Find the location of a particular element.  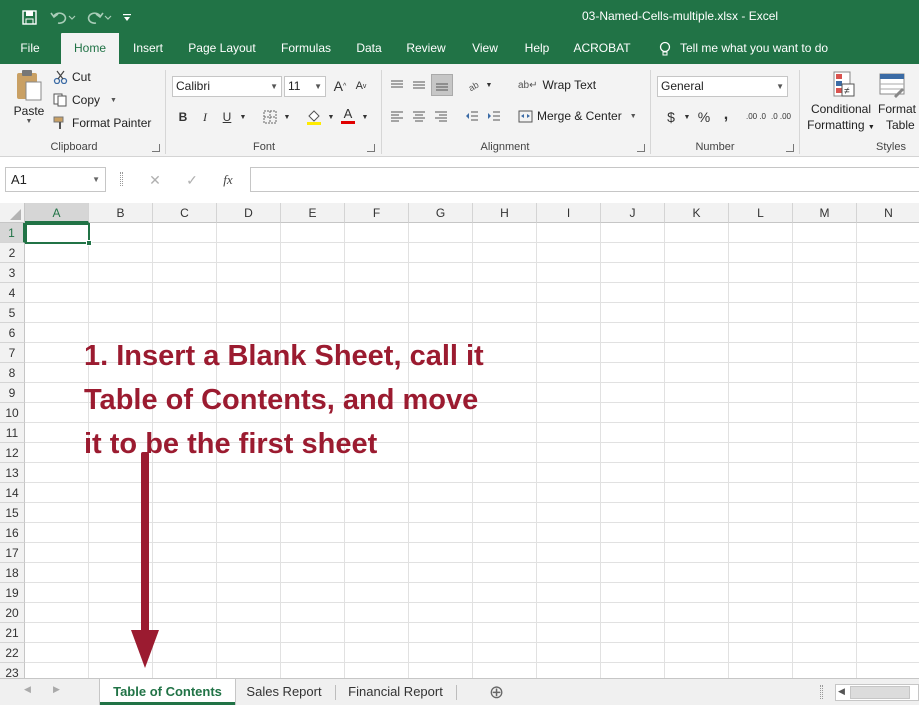

decrease-font-icon: Av is located at coordinates (361, 86).